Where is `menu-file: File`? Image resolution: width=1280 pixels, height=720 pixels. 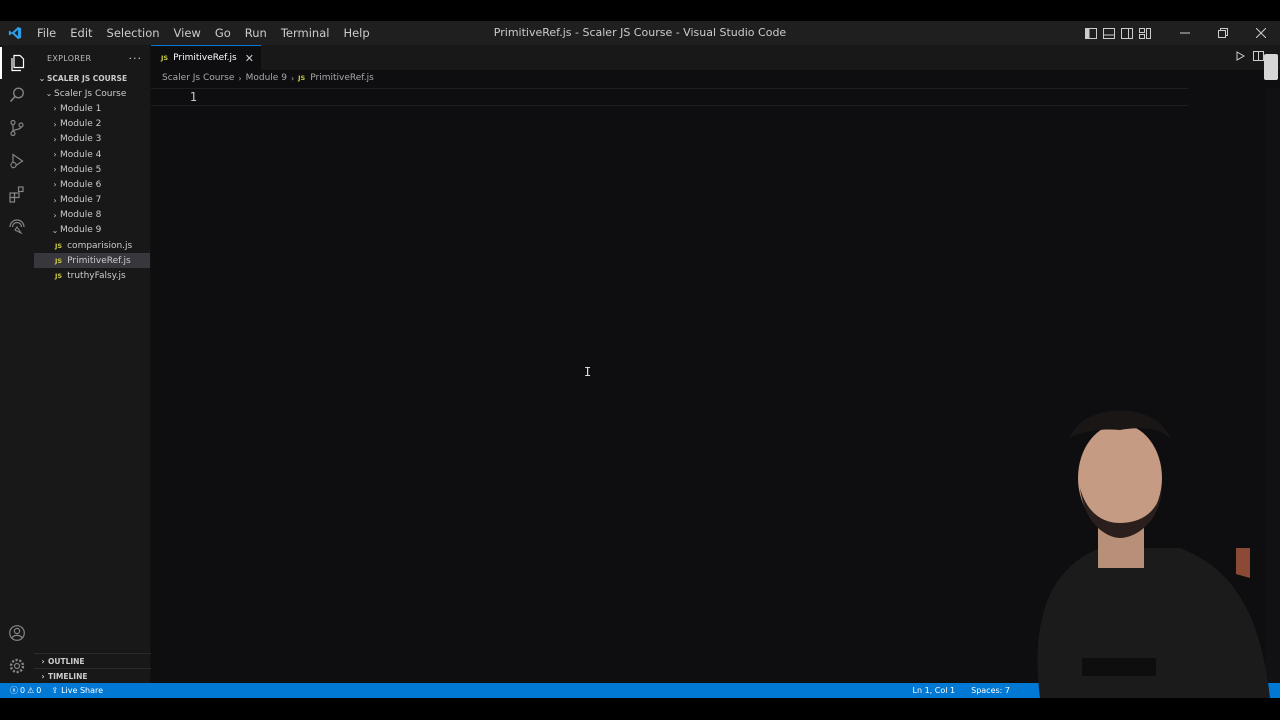
menu-file: File is located at coordinates (46, 33).